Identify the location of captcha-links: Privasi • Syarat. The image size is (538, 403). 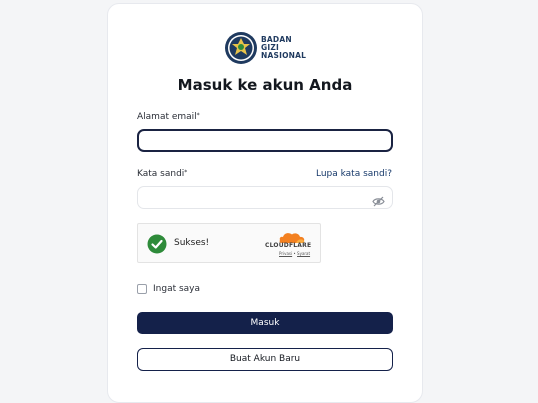
(294, 253).